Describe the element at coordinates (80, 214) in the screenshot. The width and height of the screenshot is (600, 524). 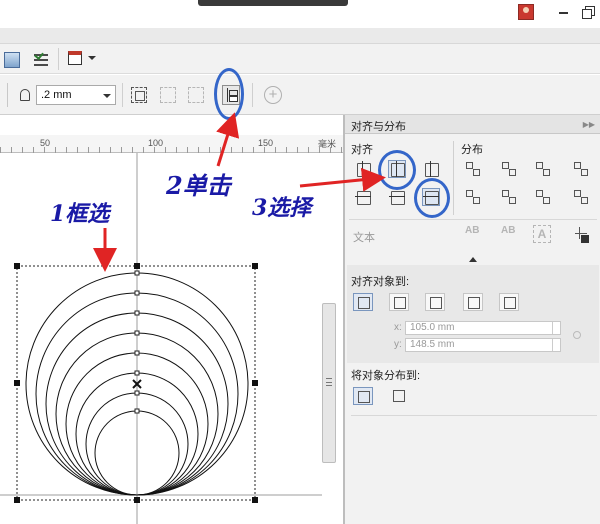
I see `annotation-step1: 1框选` at that location.